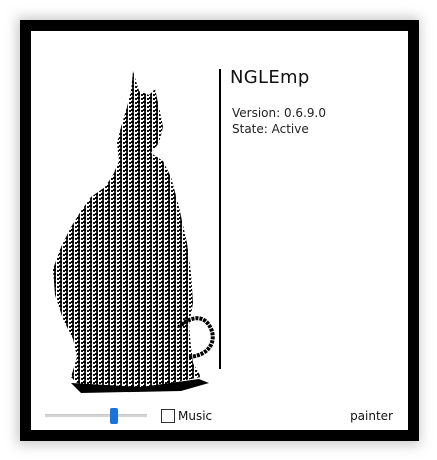 This screenshot has width=437, height=460. What do you see at coordinates (279, 113) in the screenshot?
I see `version-text: Version: 0.6.9.0` at bounding box center [279, 113].